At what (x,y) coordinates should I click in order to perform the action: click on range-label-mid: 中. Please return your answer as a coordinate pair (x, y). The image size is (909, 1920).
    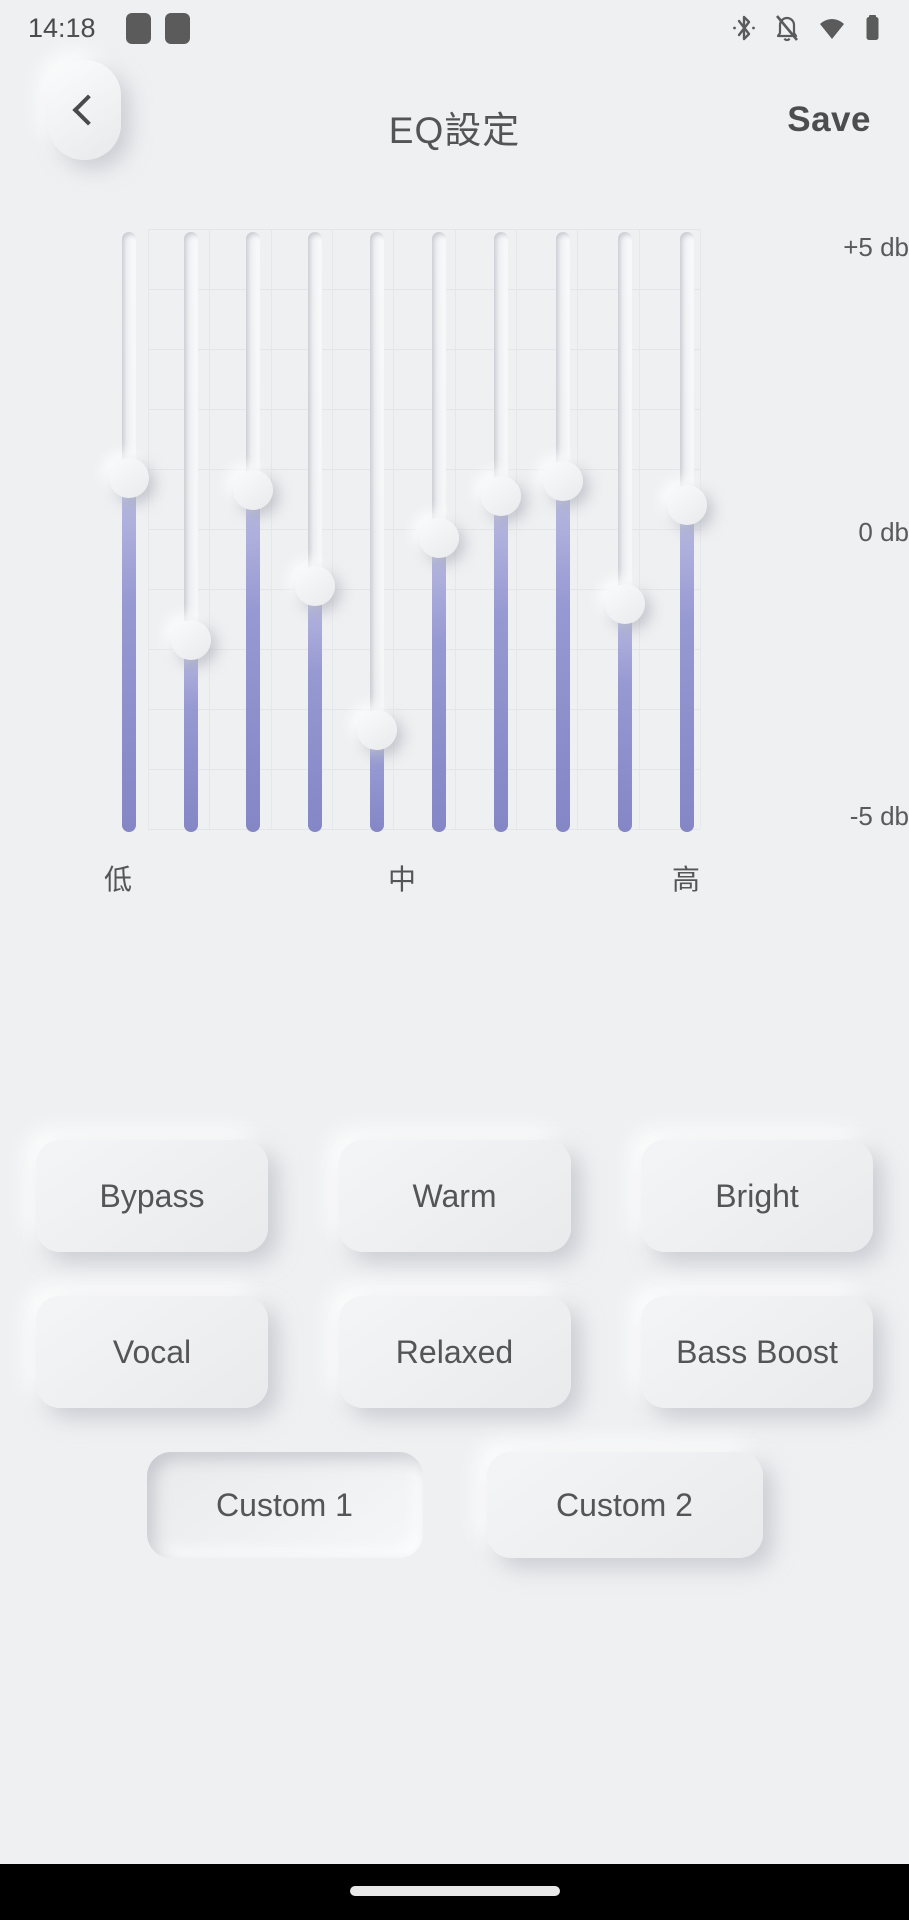
    Looking at the image, I should click on (402, 879).